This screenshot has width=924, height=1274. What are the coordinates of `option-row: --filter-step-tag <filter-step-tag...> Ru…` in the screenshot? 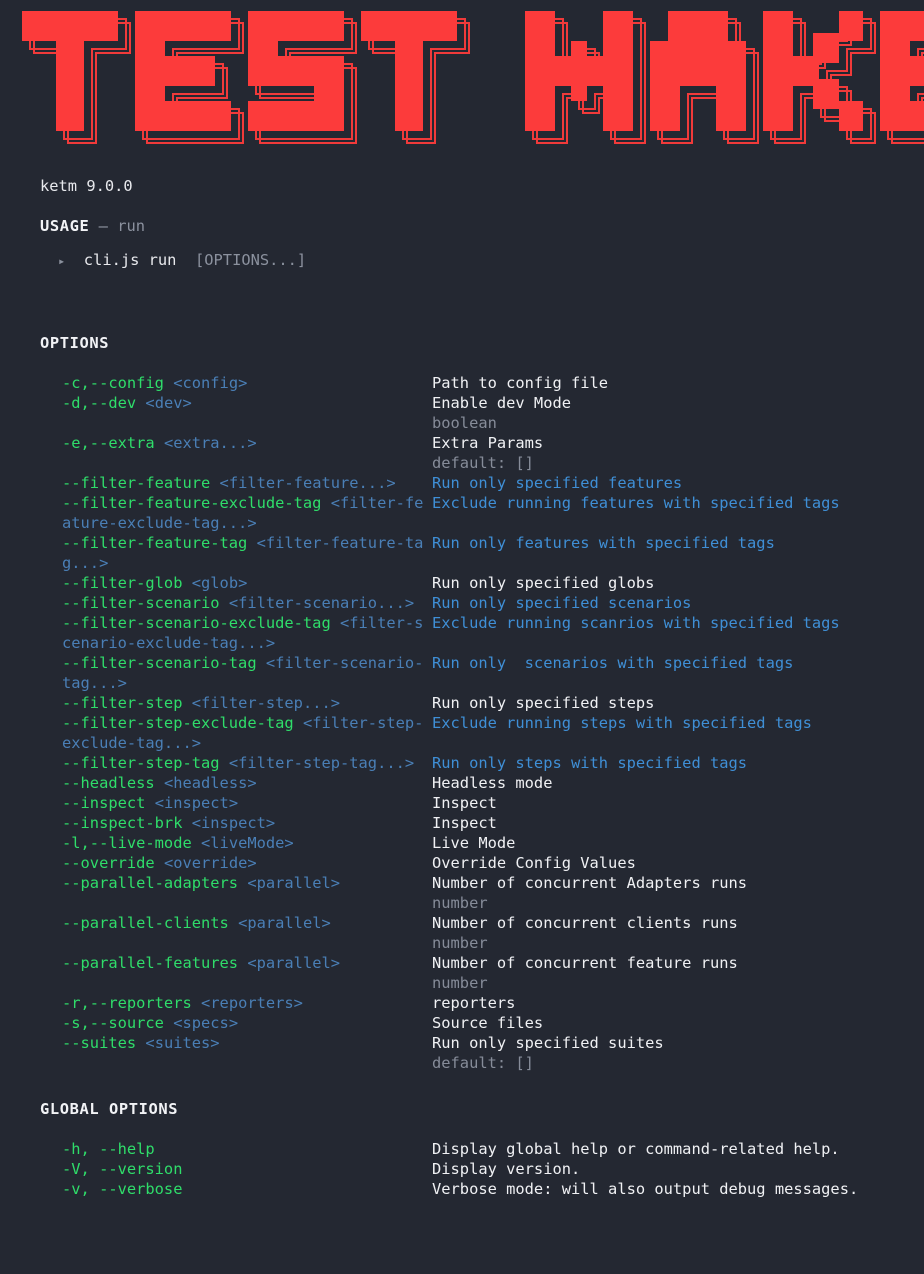 It's located at (462, 763).